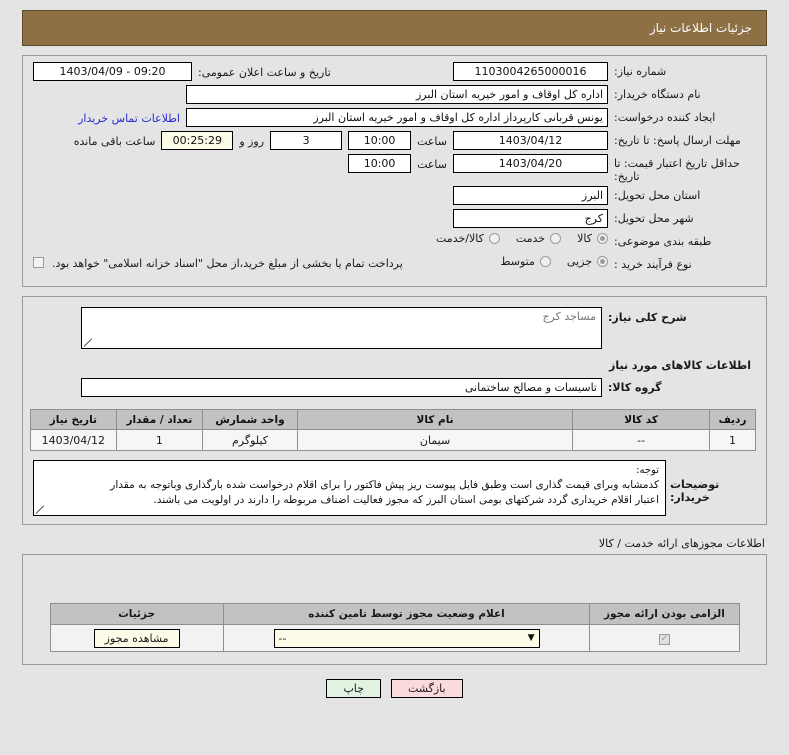  What do you see at coordinates (657, 94) in the screenshot?
I see `buyer-org-label: نام دستگاه خریدار:` at bounding box center [657, 94].